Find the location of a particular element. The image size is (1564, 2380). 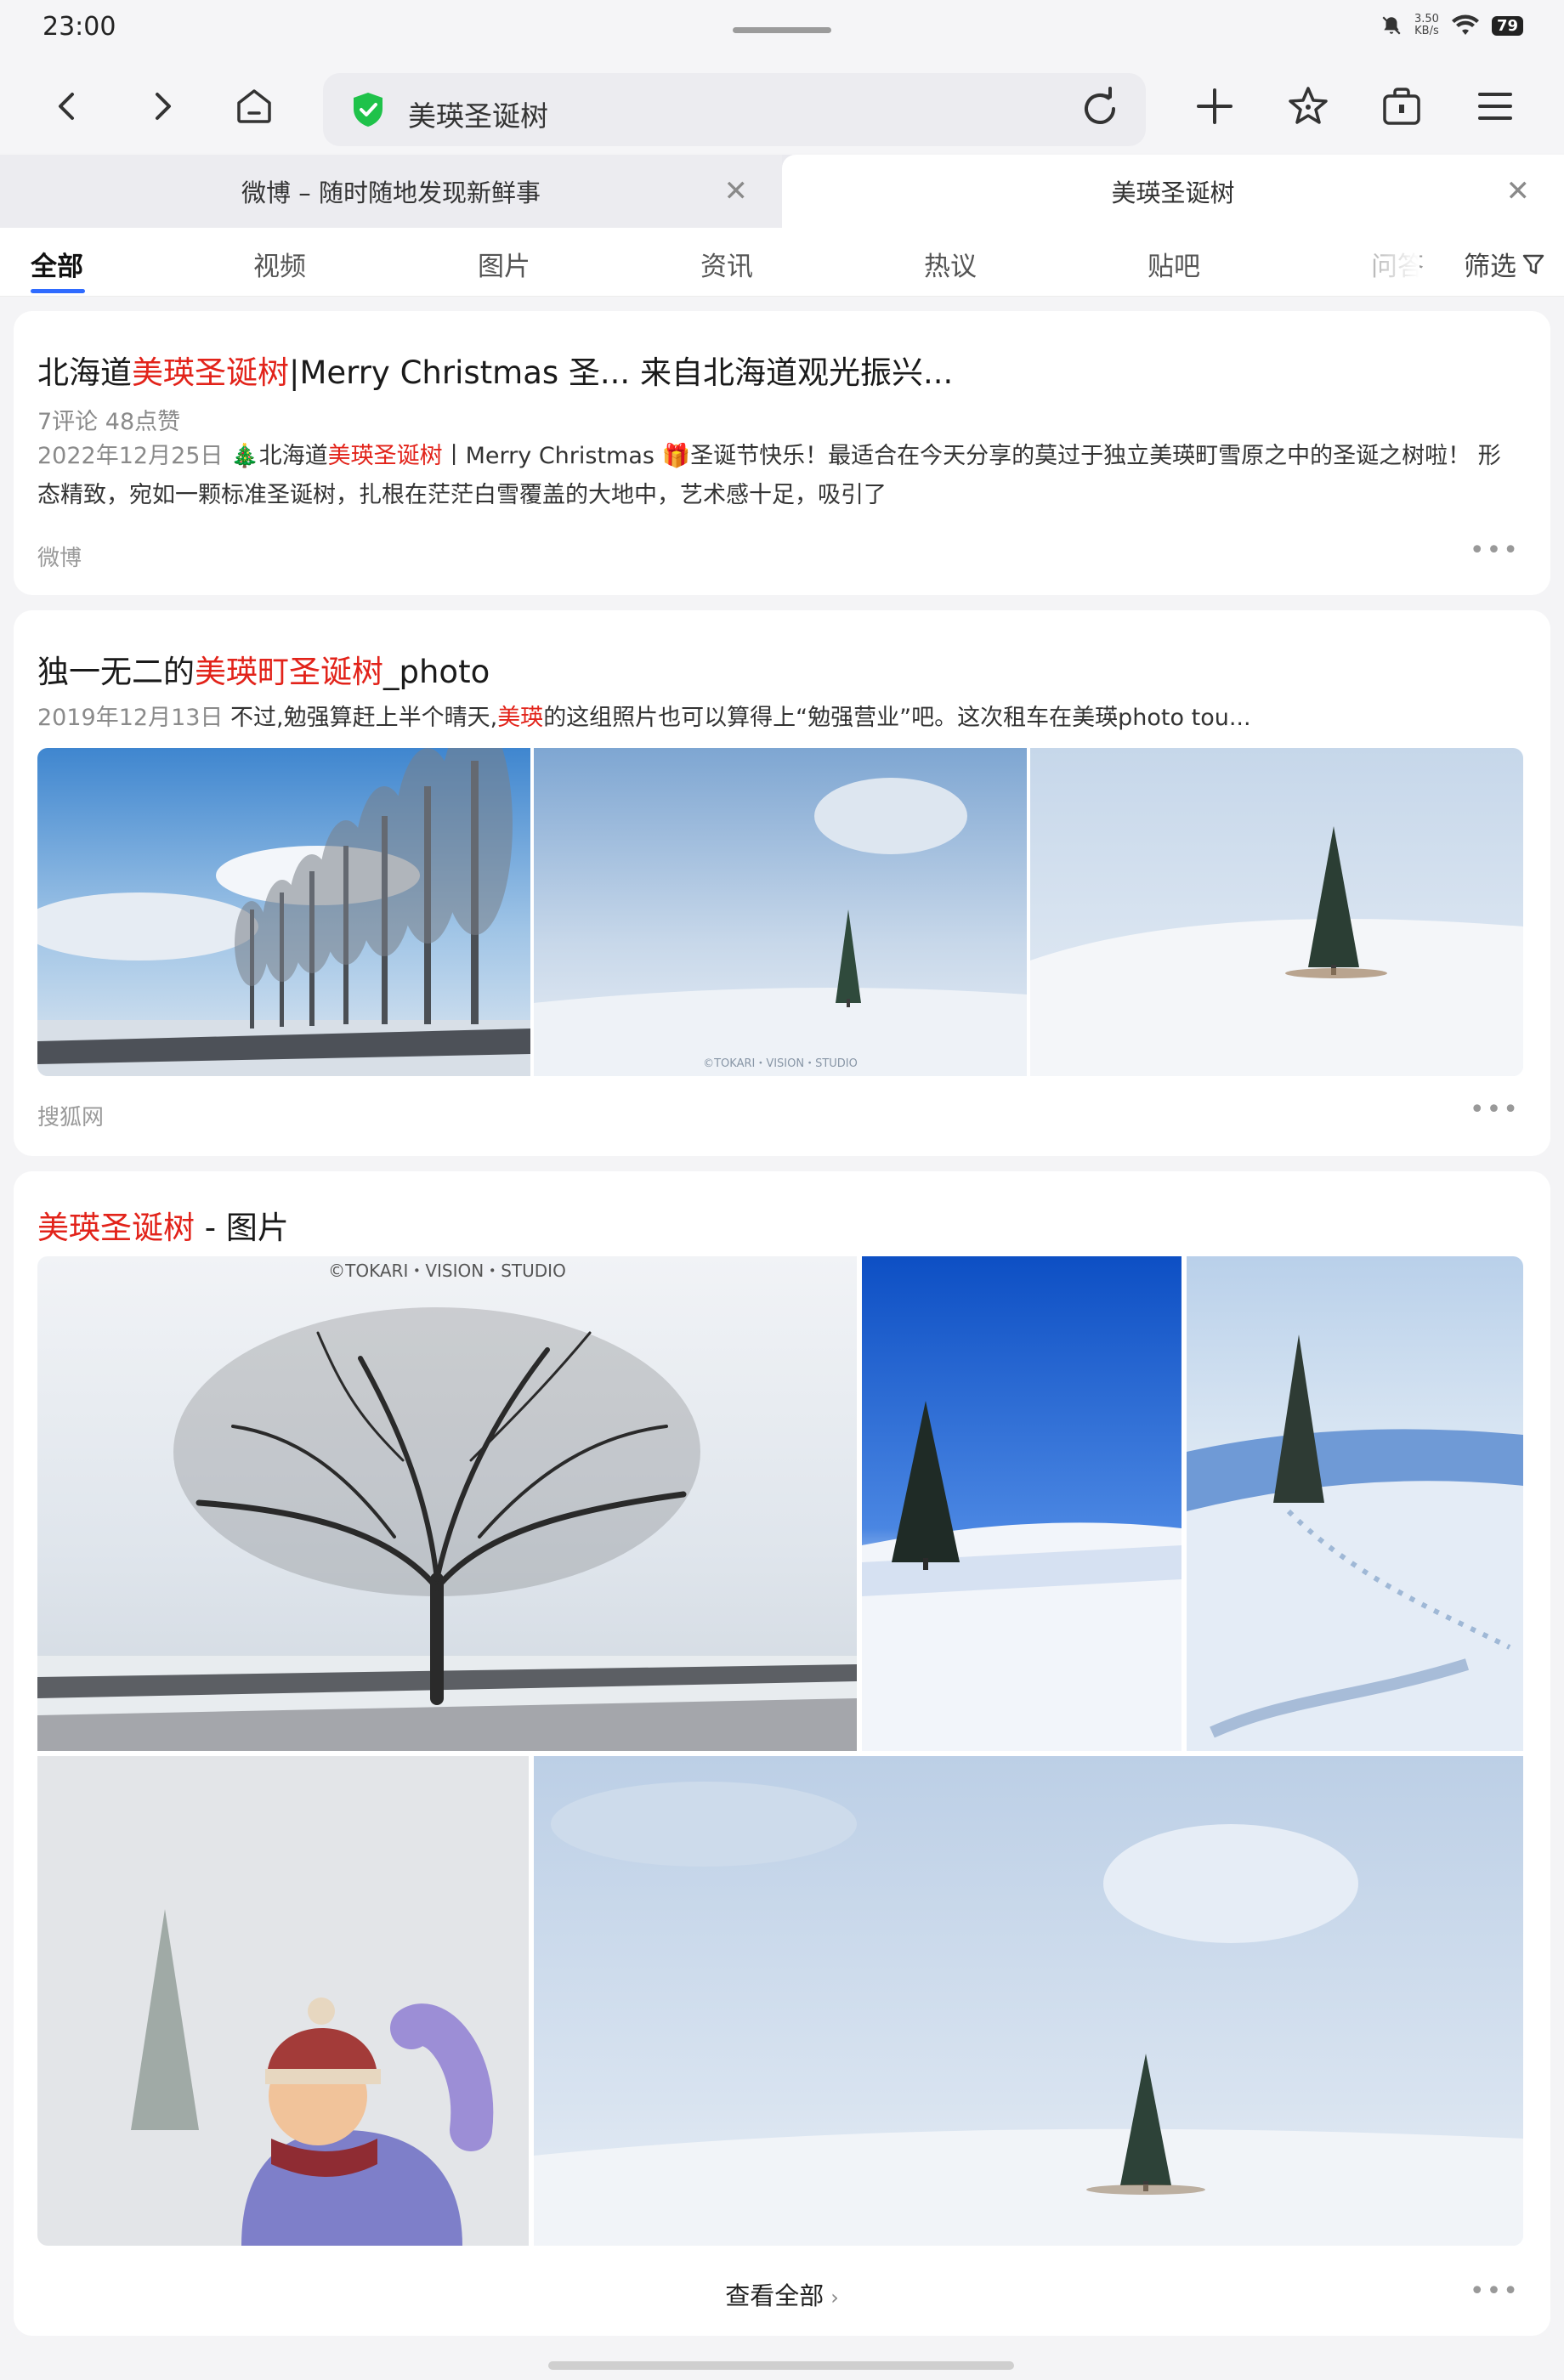

result-title: 美瑛圣诞树 - 图片 is located at coordinates (163, 1225).